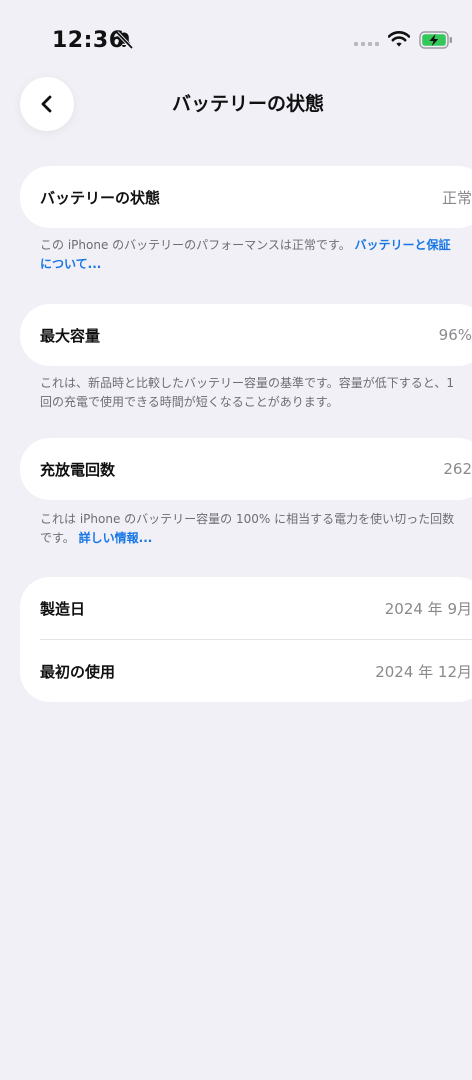 This screenshot has height=1080, width=472. Describe the element at coordinates (78, 469) in the screenshot. I see `cycle-count-label: 充放電回数` at that location.